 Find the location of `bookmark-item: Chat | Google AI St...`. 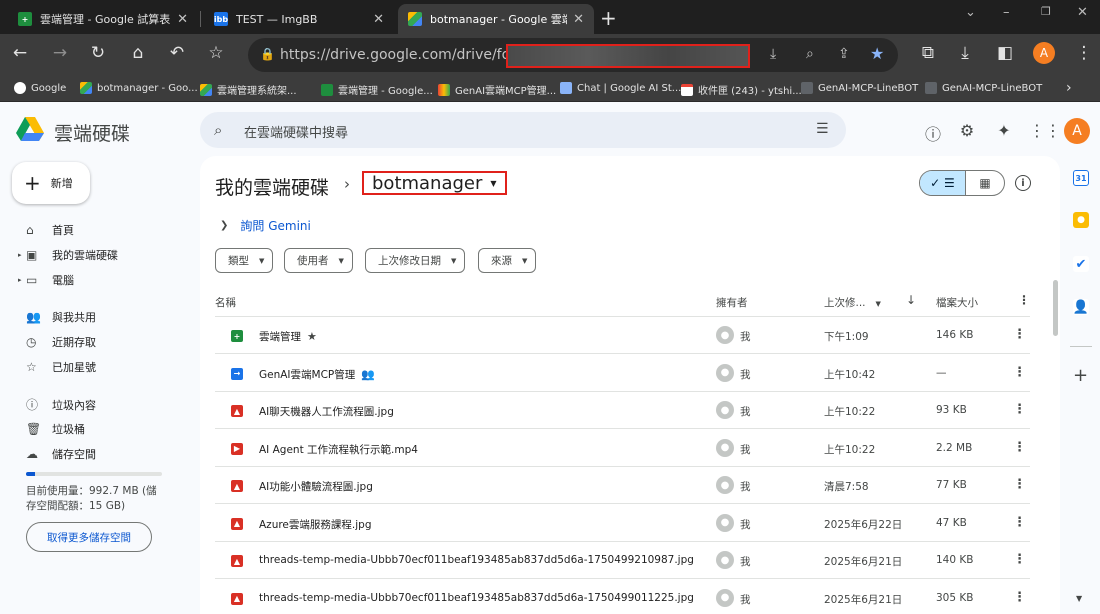

bookmark-item: Chat | Google AI St... is located at coordinates (620, 88).